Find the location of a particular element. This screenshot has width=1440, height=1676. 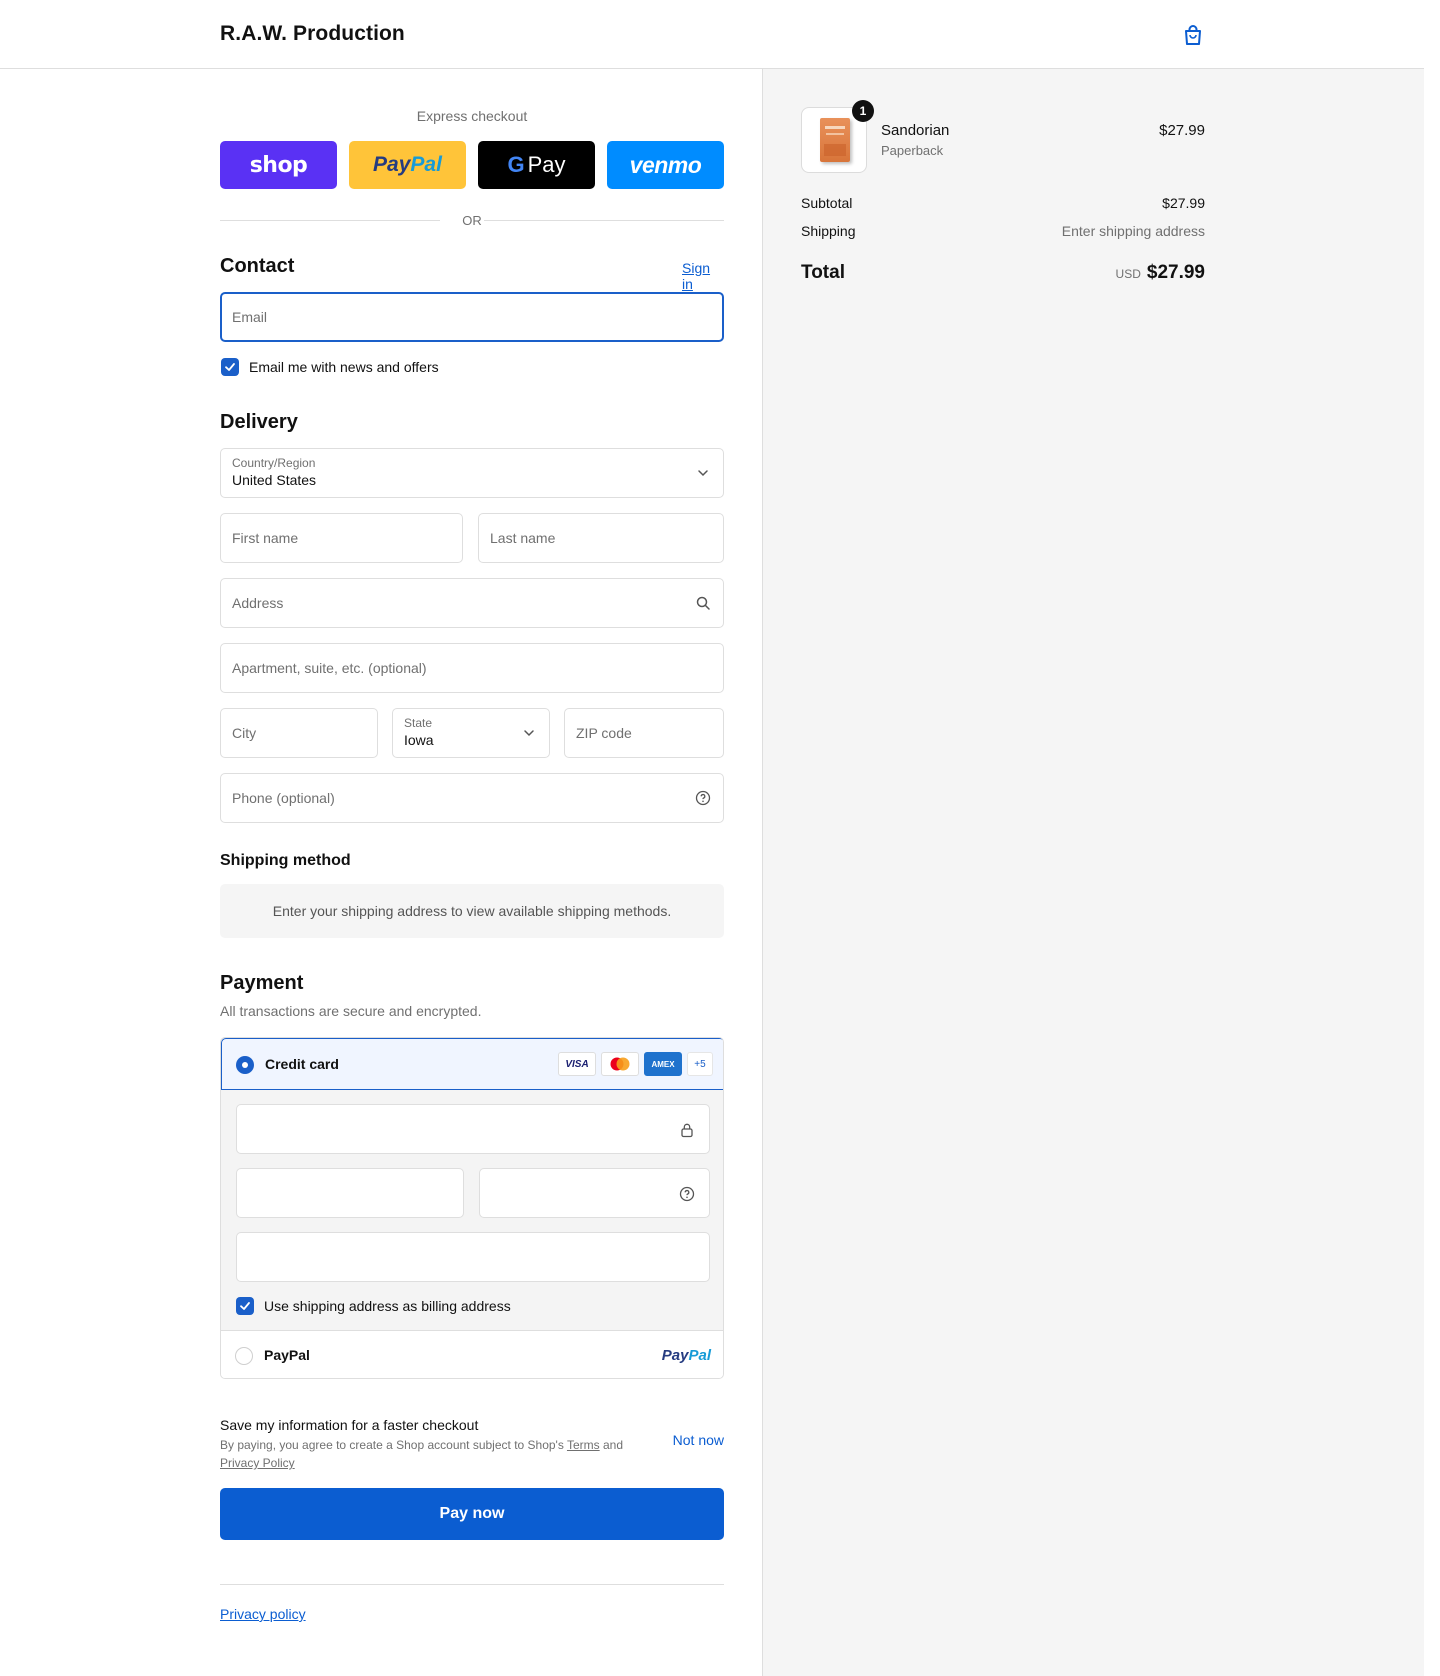

paypal-radio is located at coordinates (244, 1356).